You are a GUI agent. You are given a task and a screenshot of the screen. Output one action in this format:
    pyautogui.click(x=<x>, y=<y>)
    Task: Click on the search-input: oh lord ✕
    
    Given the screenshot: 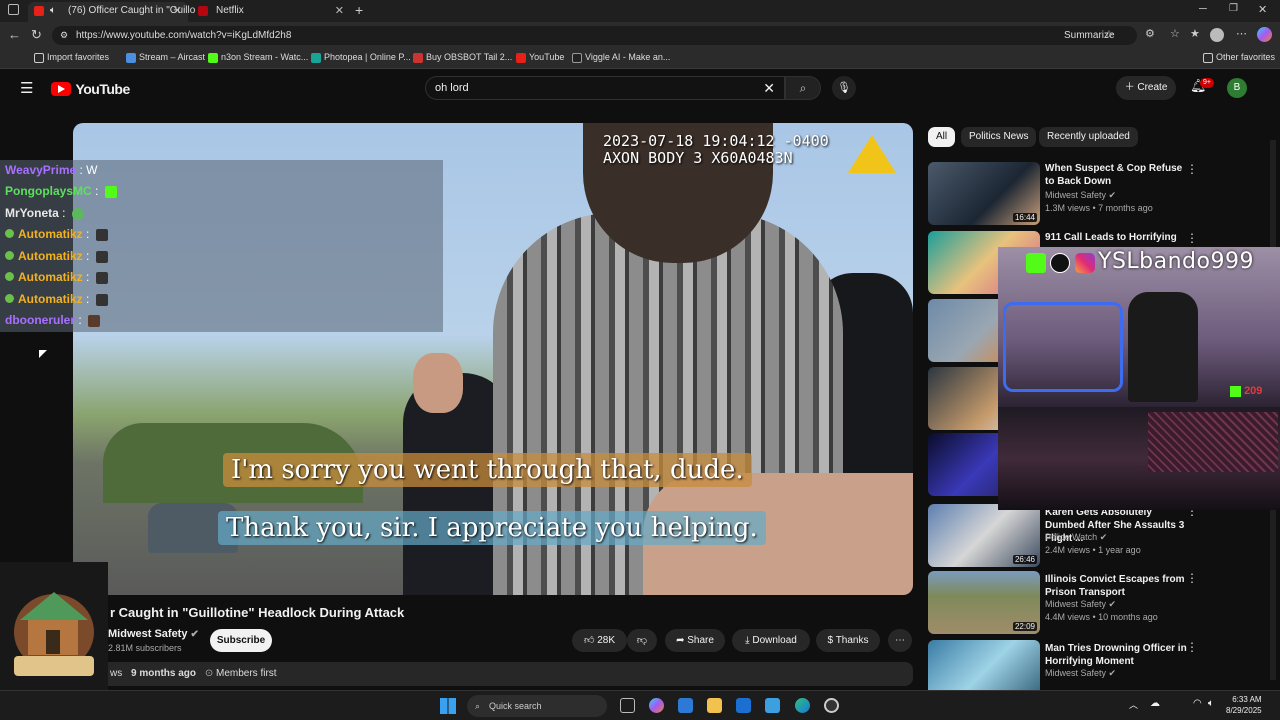 What is the action you would take?
    pyautogui.click(x=605, y=88)
    